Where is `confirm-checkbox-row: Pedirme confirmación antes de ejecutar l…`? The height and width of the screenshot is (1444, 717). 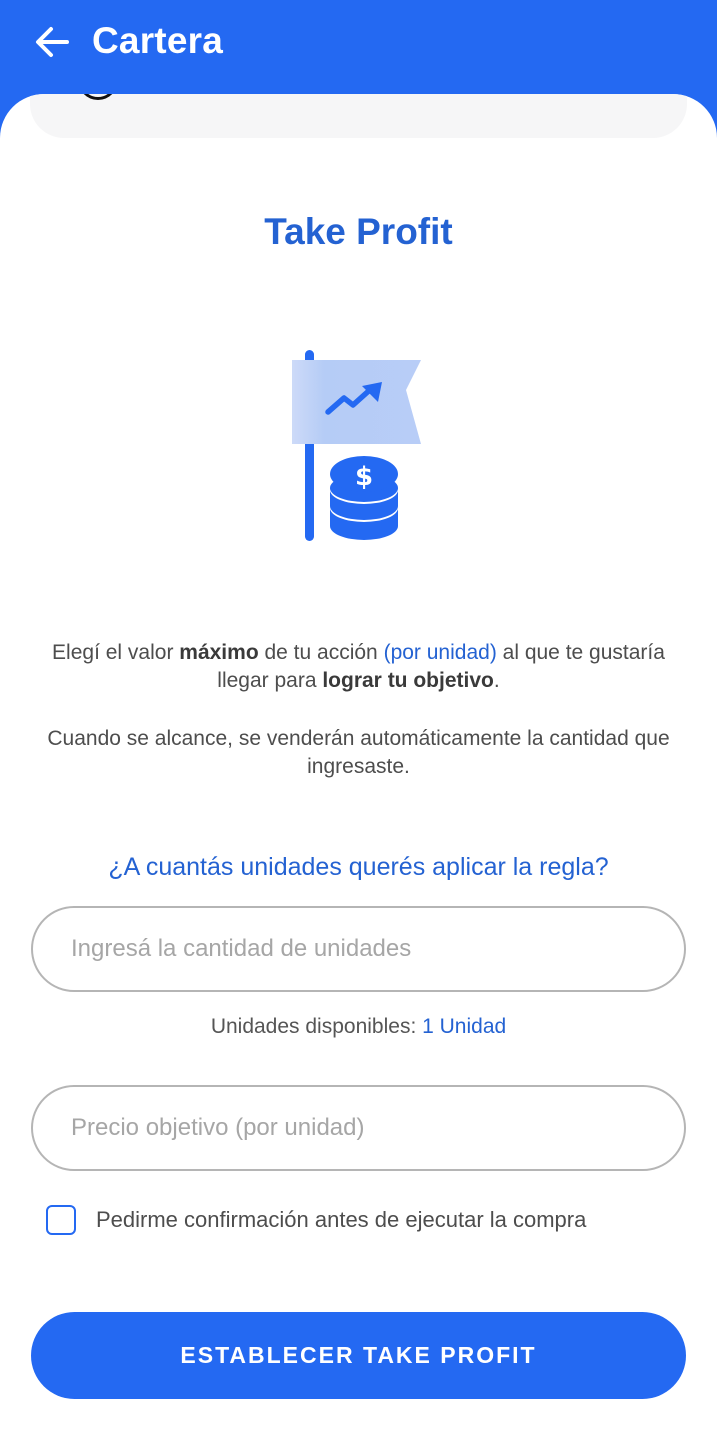
confirm-checkbox-row: Pedirme confirmación antes de ejecutar l… is located at coordinates (316, 1220).